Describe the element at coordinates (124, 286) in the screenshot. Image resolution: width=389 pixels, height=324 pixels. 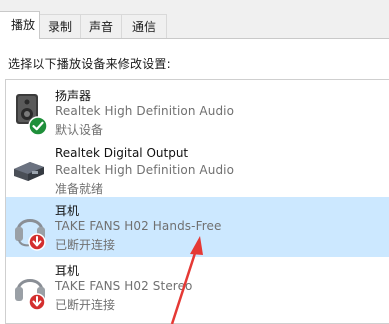
I see `device-description: TAKE FANS H02 Stereo` at that location.